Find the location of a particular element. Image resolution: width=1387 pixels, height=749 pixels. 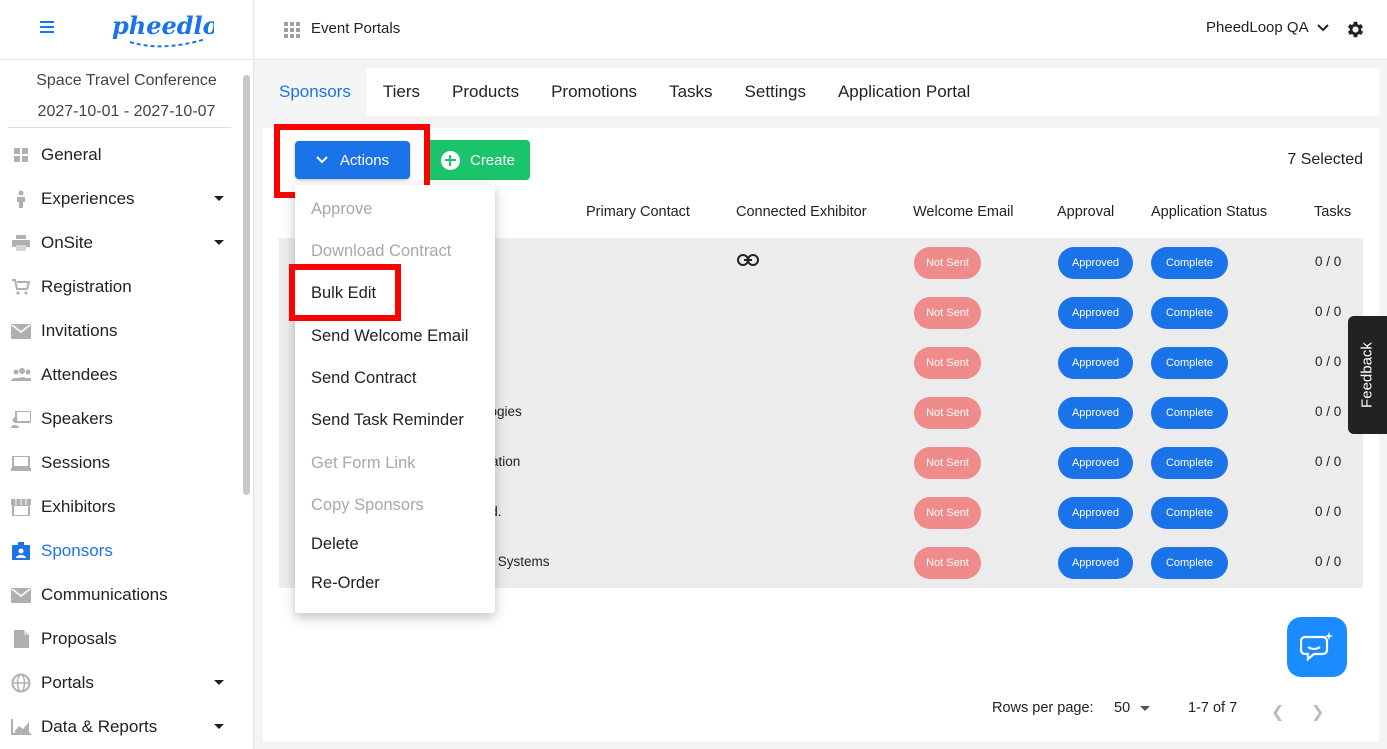

sidebar-item-experiences: Experiences is located at coordinates (120, 199).